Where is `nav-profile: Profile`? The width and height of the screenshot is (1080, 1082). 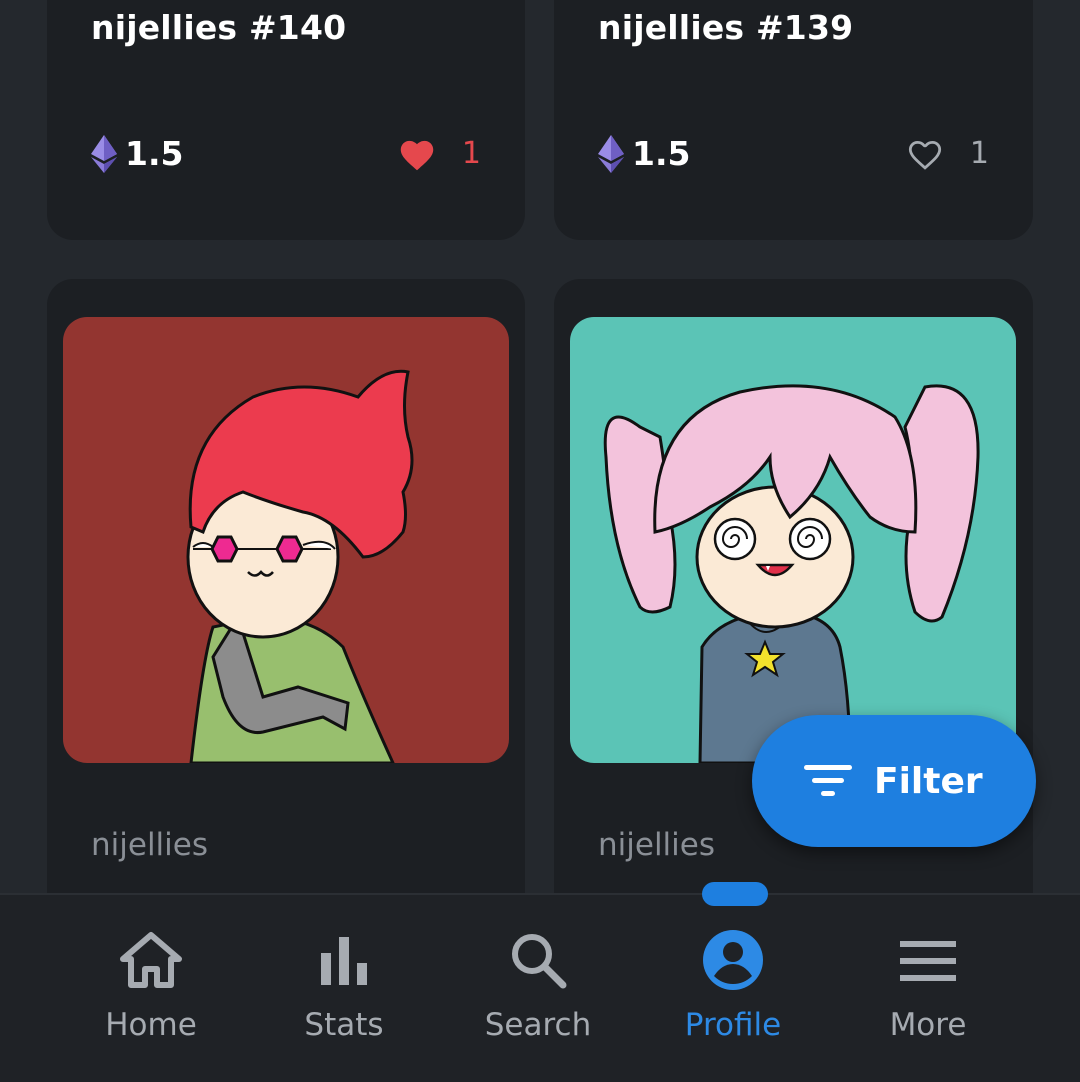
nav-profile: Profile is located at coordinates (733, 988).